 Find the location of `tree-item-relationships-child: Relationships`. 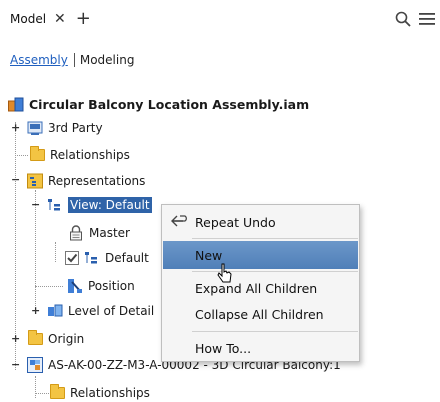

tree-item-relationships-child: Relationships is located at coordinates (99, 391).